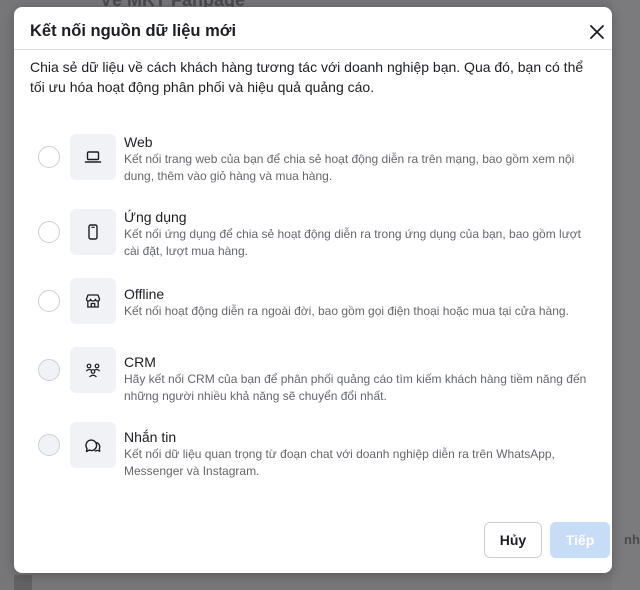 Image resolution: width=640 pixels, height=590 pixels. What do you see at coordinates (49, 301) in the screenshot?
I see `radio-offline` at bounding box center [49, 301].